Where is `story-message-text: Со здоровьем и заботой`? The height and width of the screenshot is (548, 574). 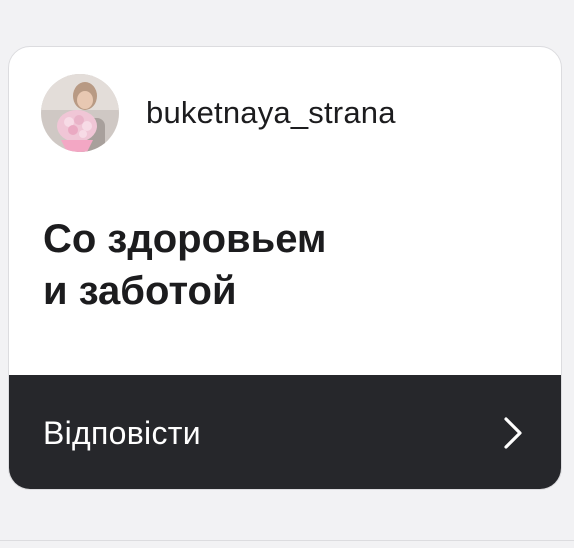
story-message-text: Со здоровьем и заботой is located at coordinates (185, 265).